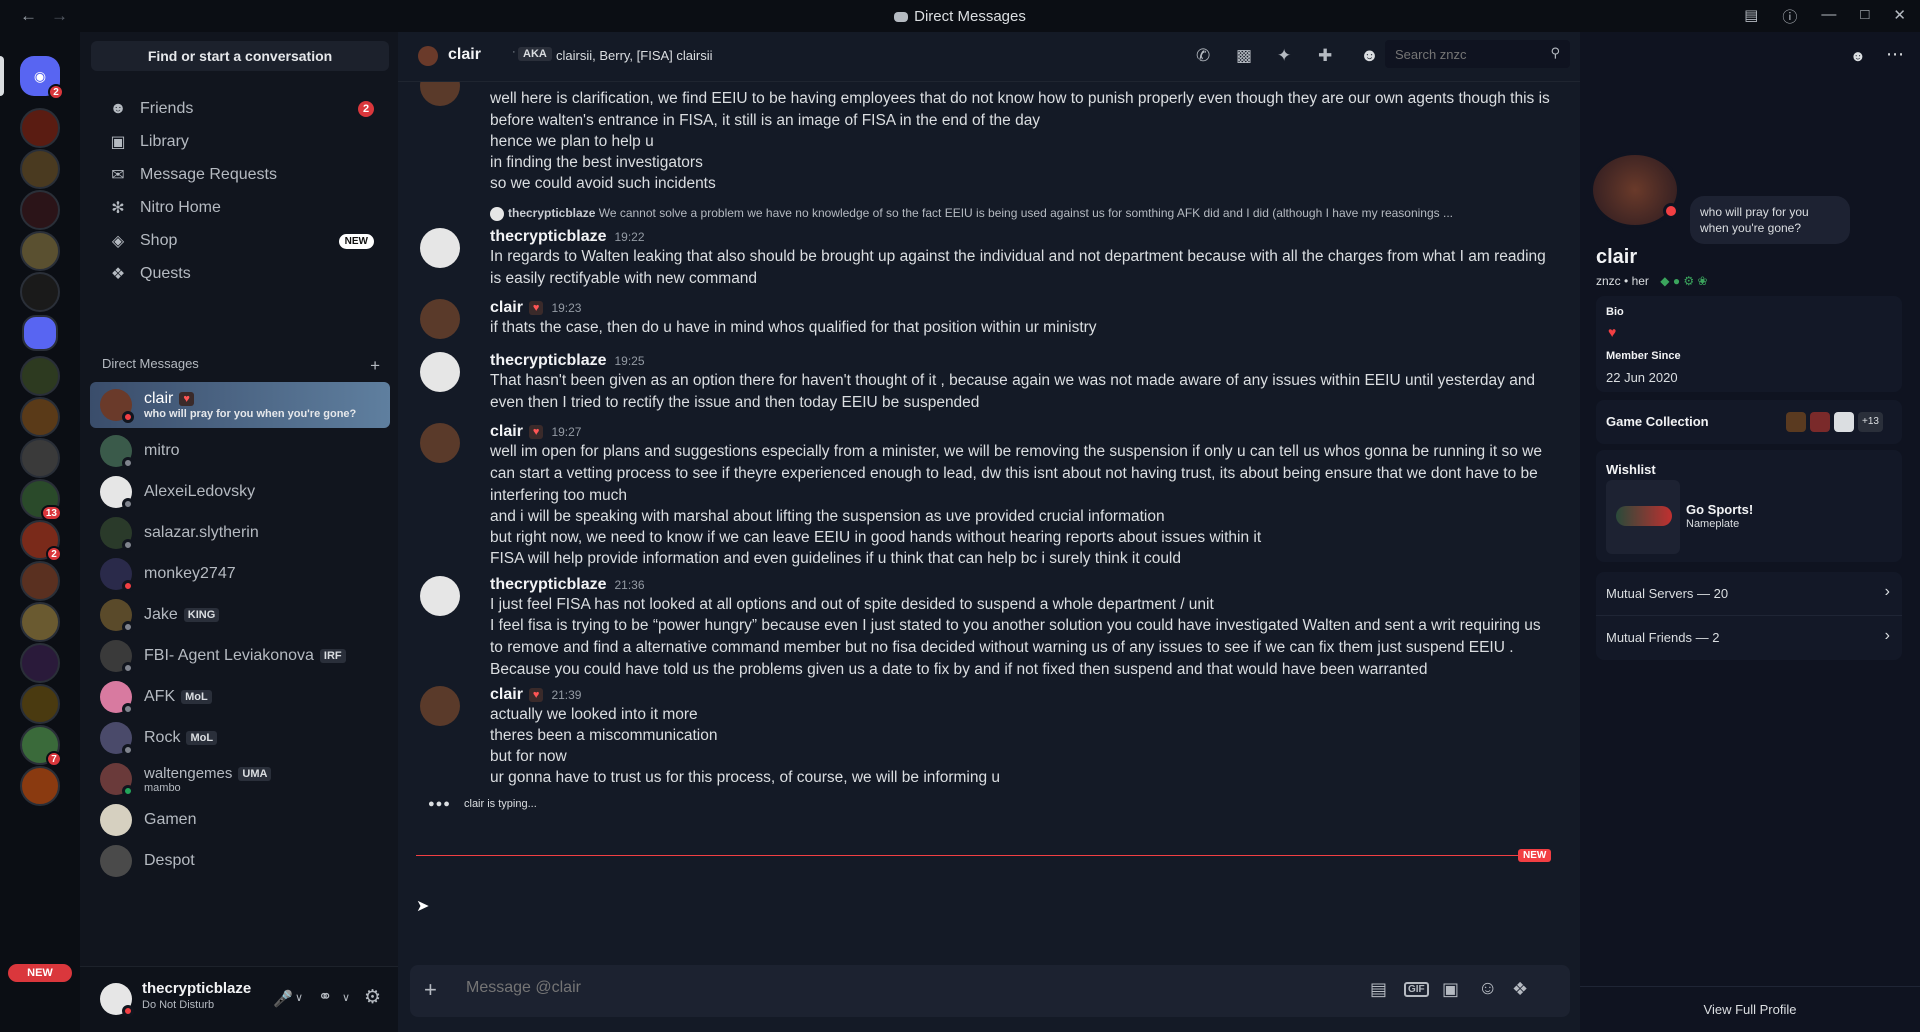 The height and width of the screenshot is (1032, 1920). Describe the element at coordinates (1378, 989) in the screenshot. I see `gift-icon: ▤` at that location.